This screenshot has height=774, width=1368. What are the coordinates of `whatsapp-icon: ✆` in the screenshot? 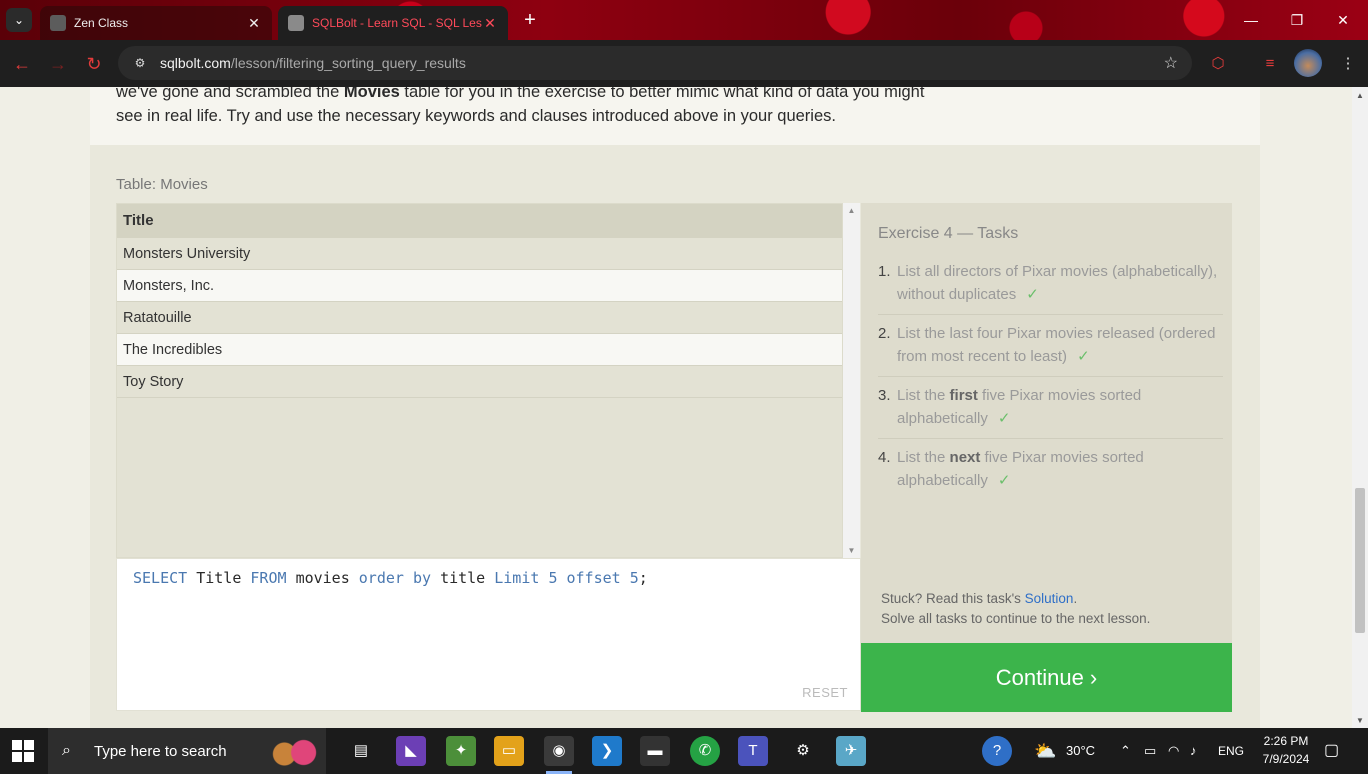 It's located at (705, 751).